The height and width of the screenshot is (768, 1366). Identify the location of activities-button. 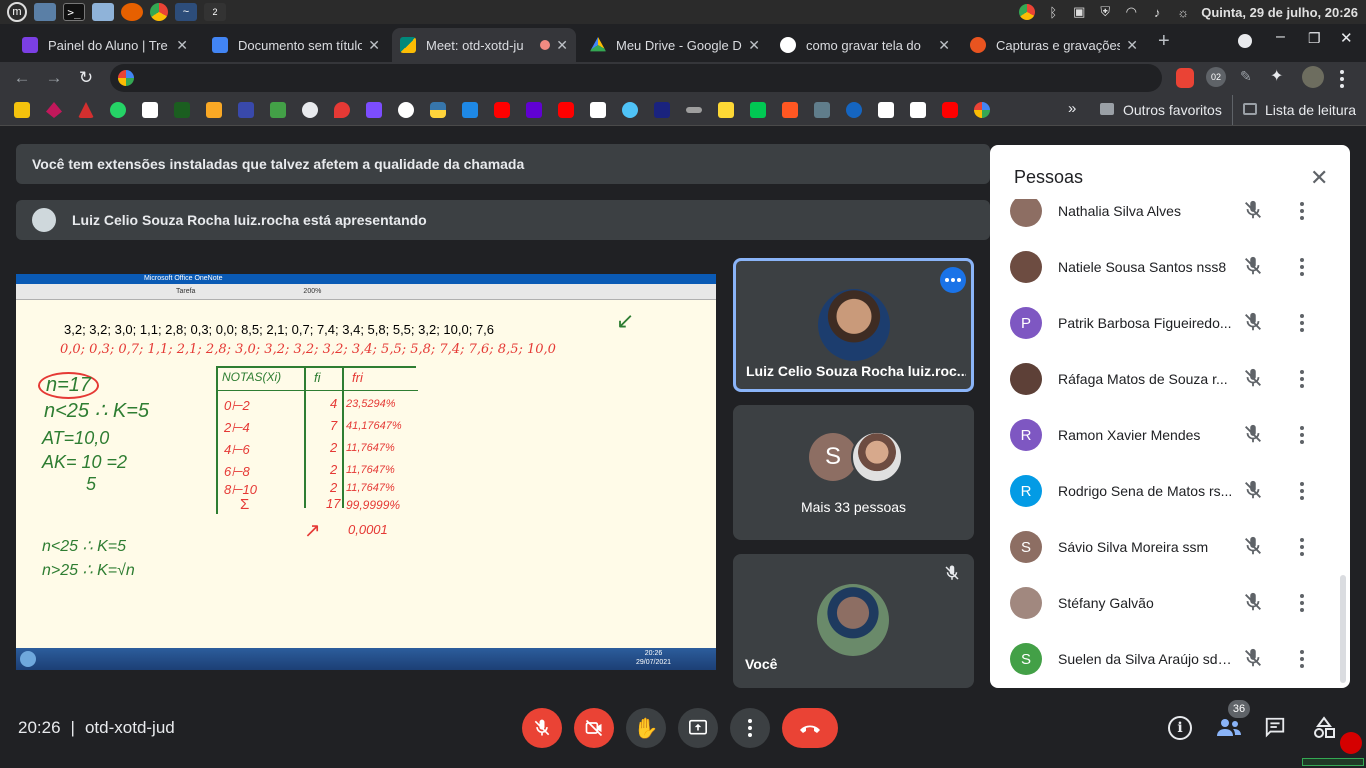
(1324, 728).